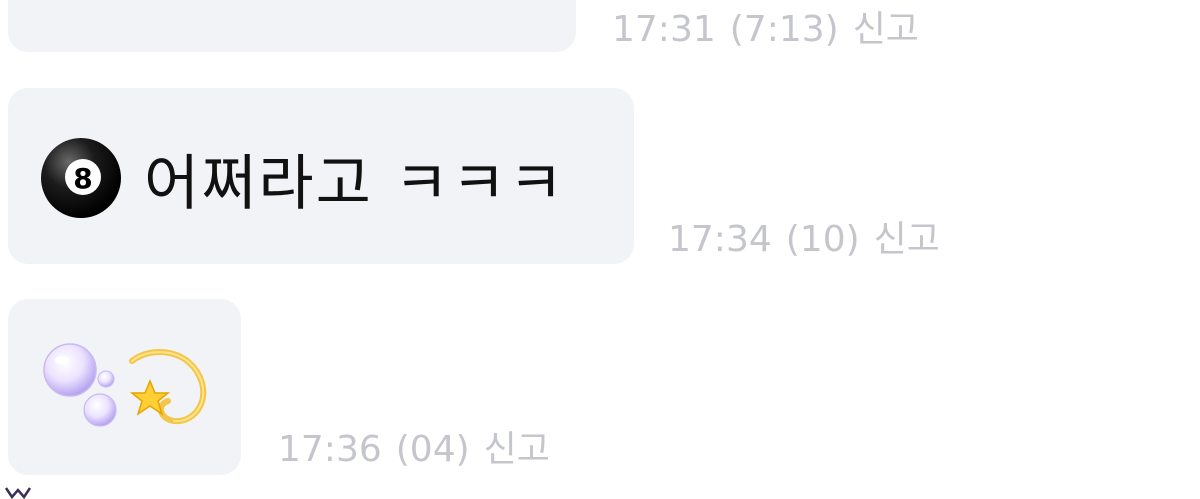  What do you see at coordinates (664, 29) in the screenshot?
I see `message-time: 17:31` at bounding box center [664, 29].